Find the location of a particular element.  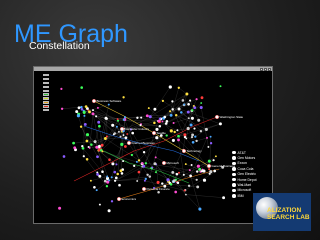

graph-node-labeled: Internet Business is located at coordinates (140, 142).